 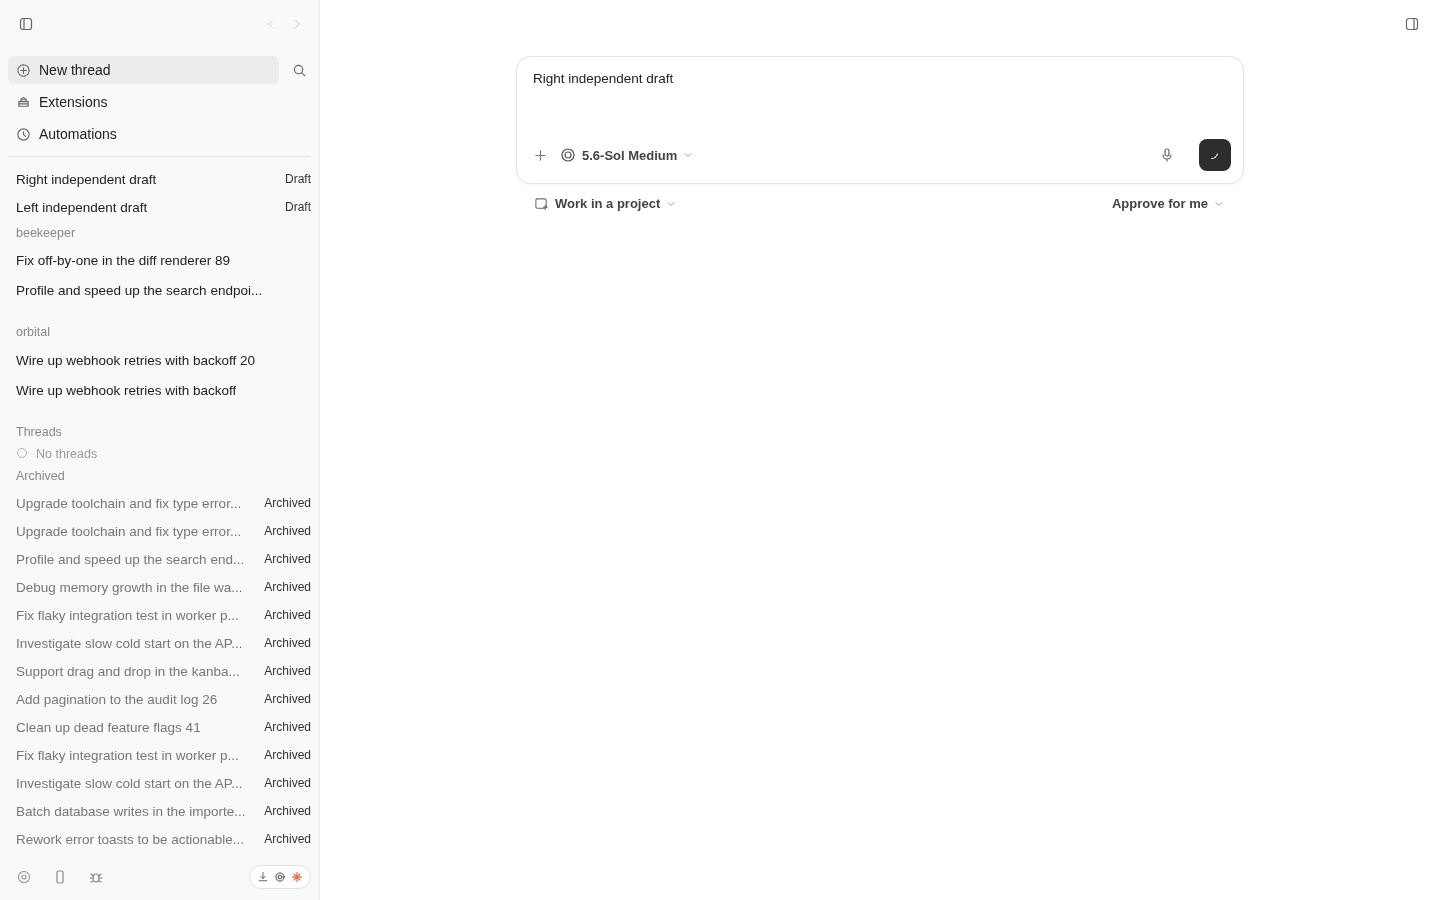 I want to click on archived-item: Profile and speed up the search end... Archived, so click(x=159, y=559).